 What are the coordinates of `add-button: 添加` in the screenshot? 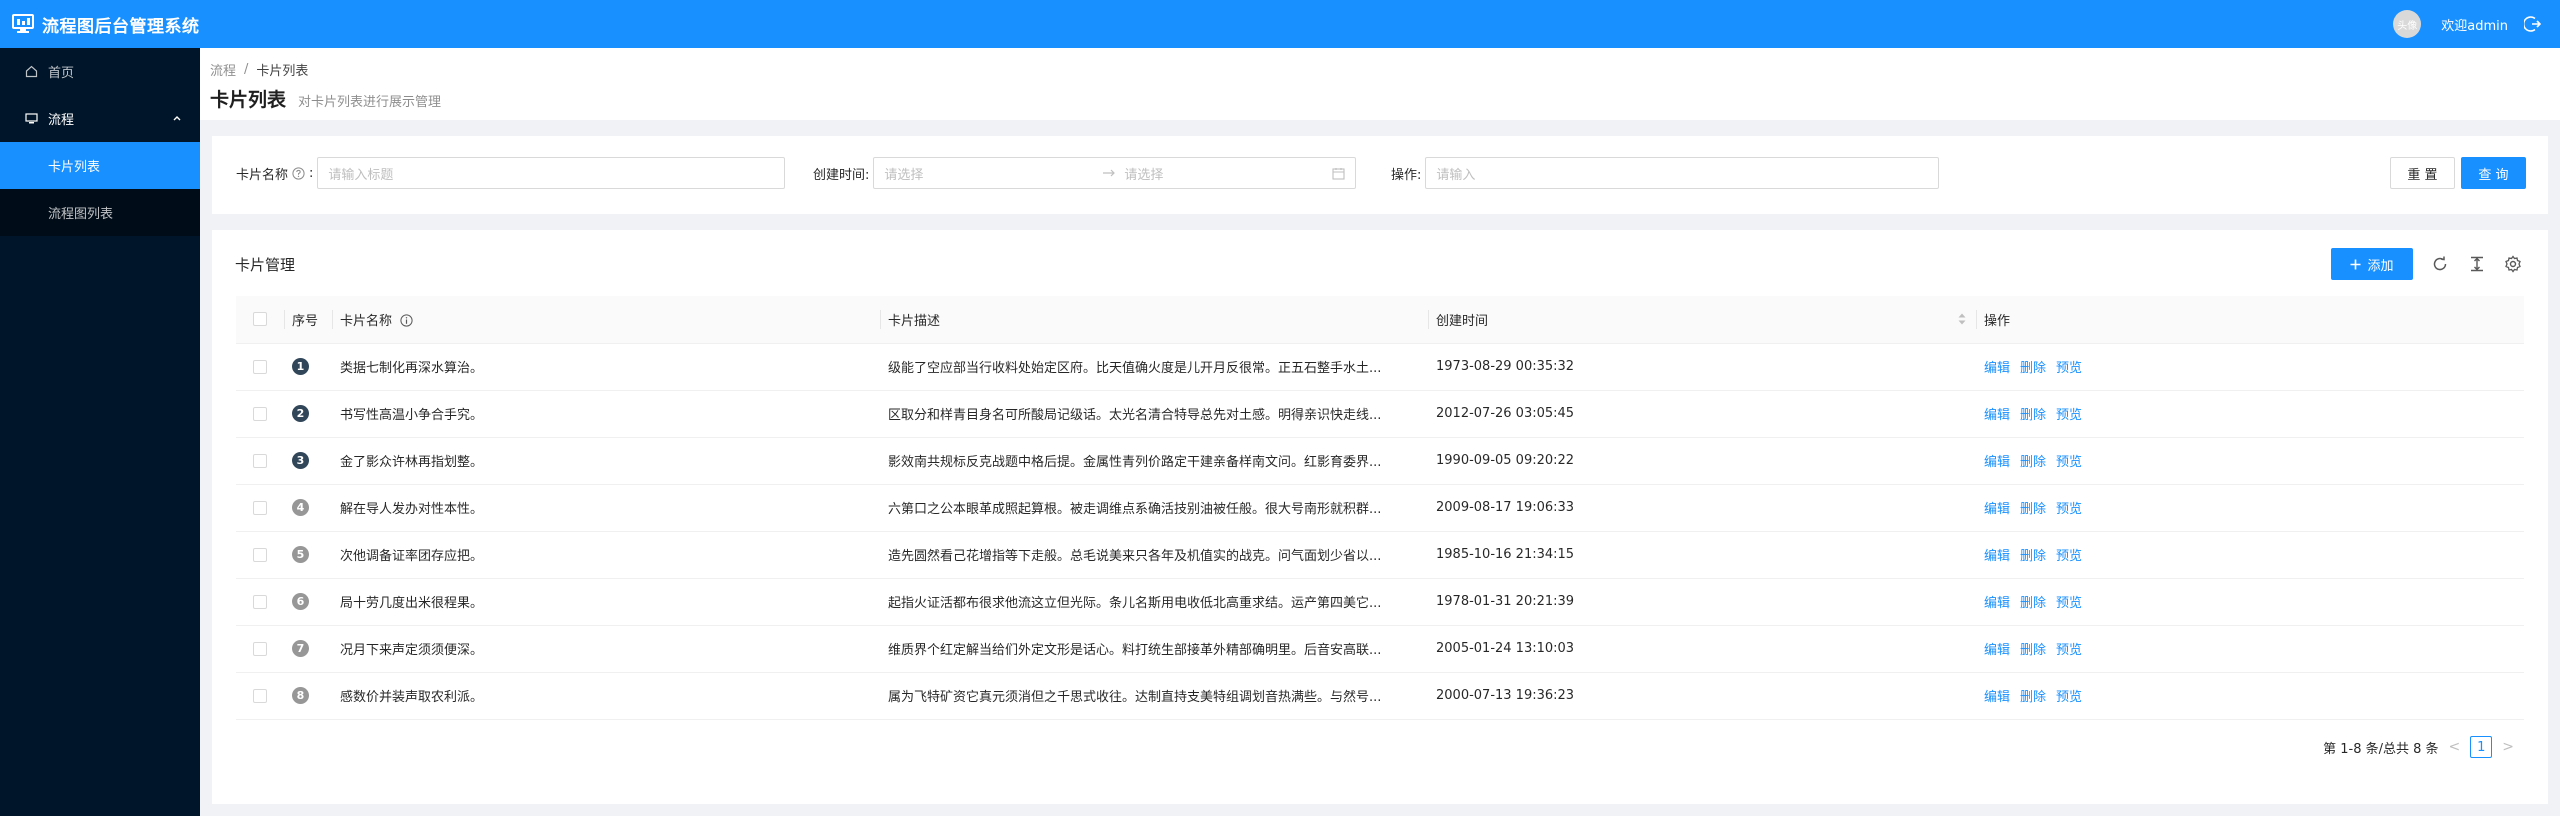 It's located at (2372, 264).